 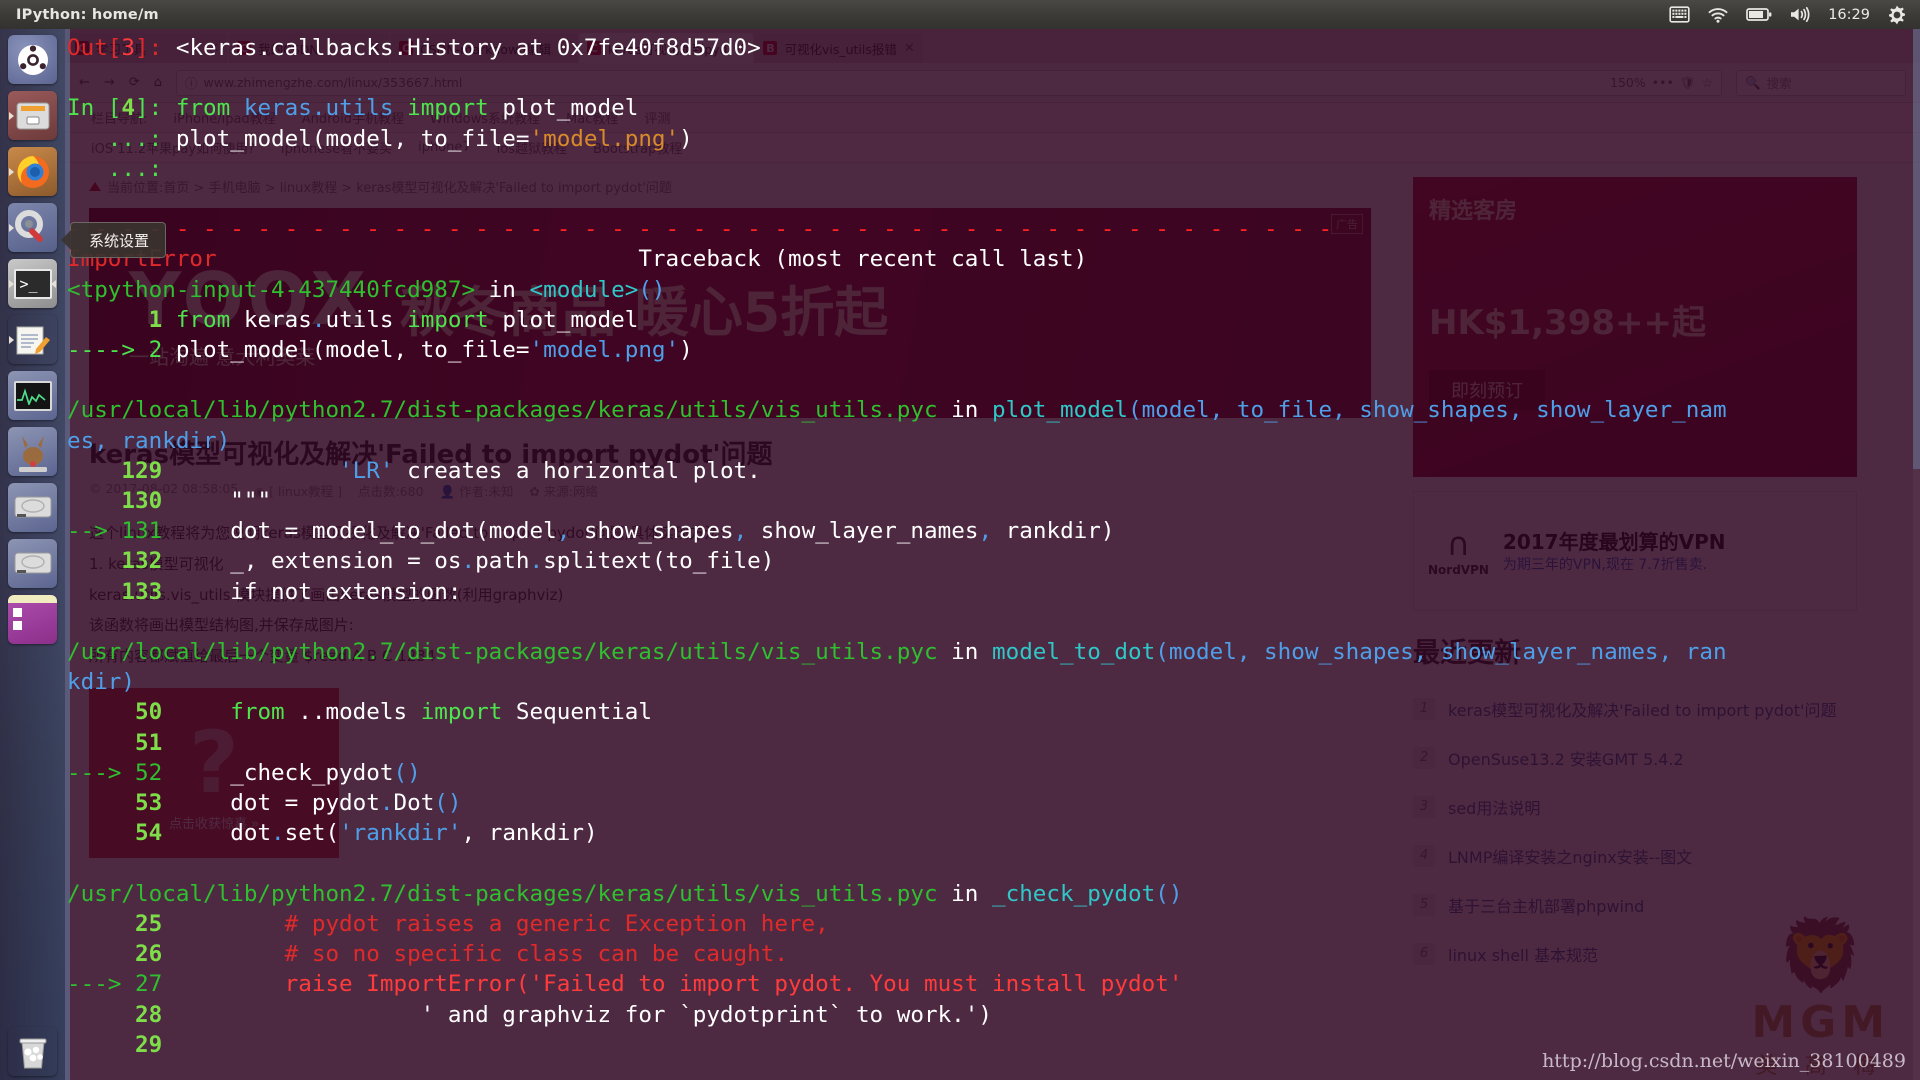 What do you see at coordinates (1800, 14) in the screenshot?
I see `volume-icon` at bounding box center [1800, 14].